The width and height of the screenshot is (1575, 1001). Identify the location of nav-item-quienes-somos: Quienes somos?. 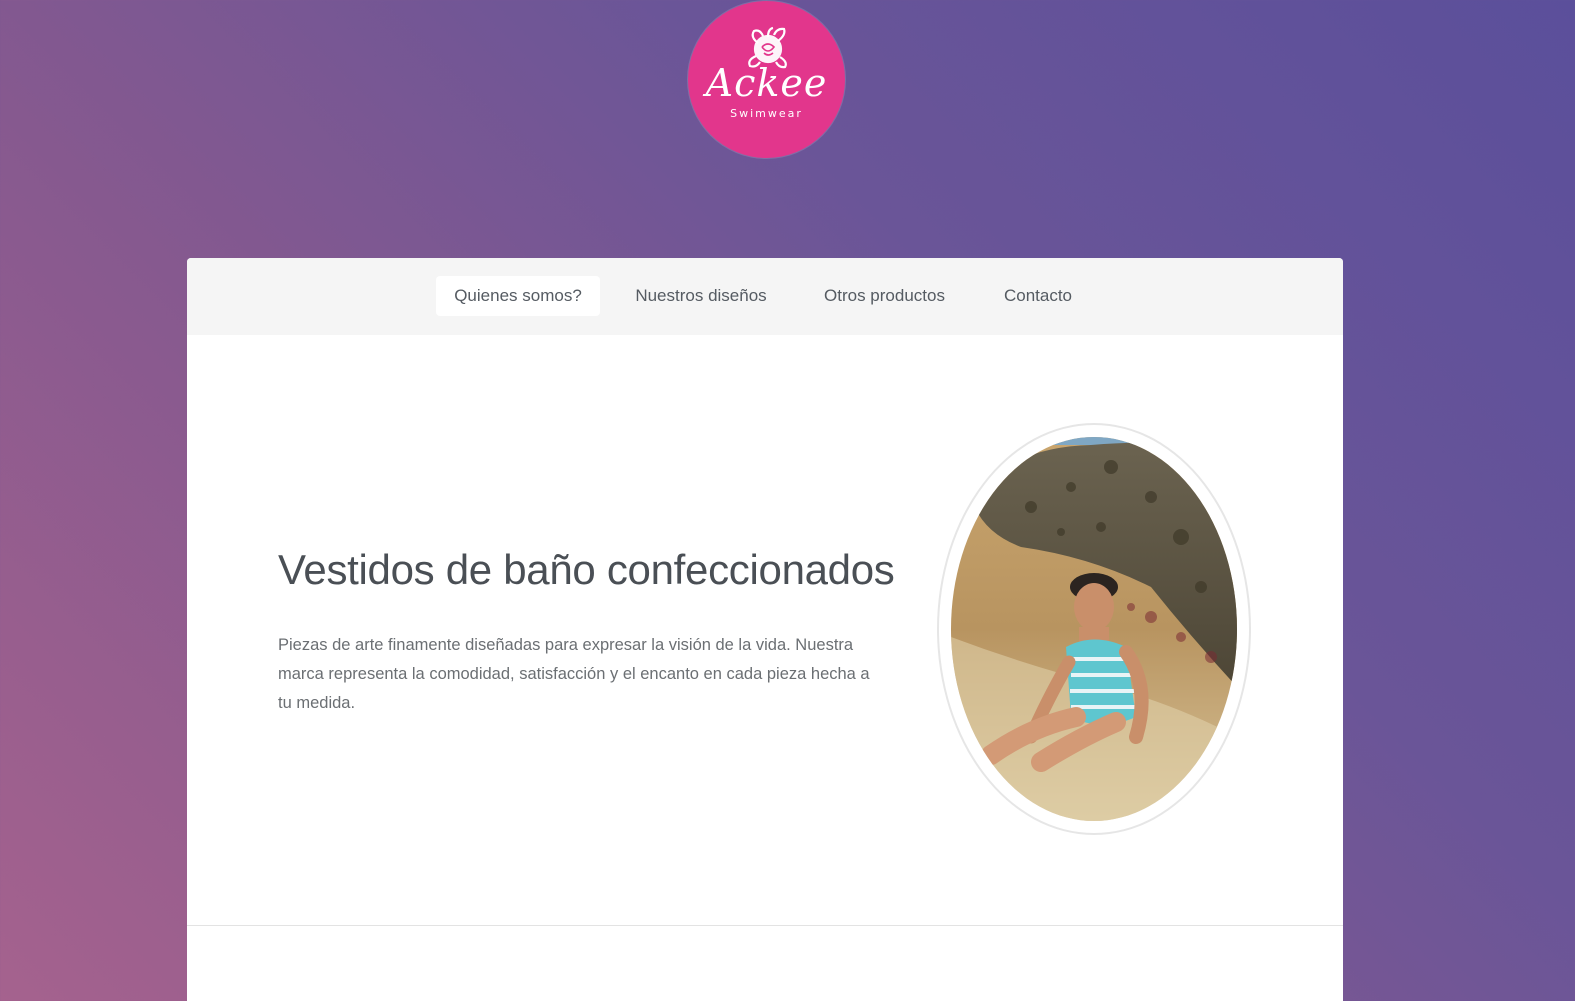
(518, 296).